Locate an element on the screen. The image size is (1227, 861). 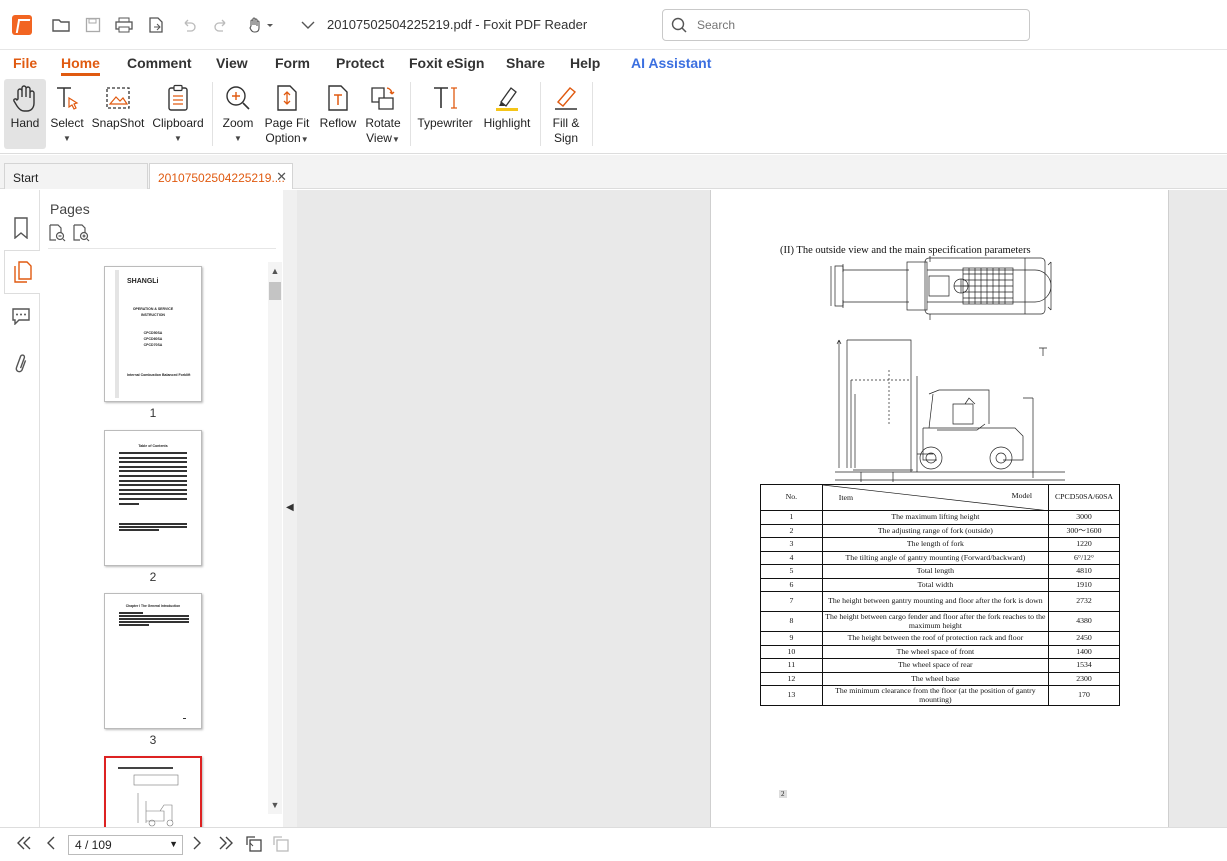
clipboard-caret-icon: ▼ is located at coordinates (178, 138).